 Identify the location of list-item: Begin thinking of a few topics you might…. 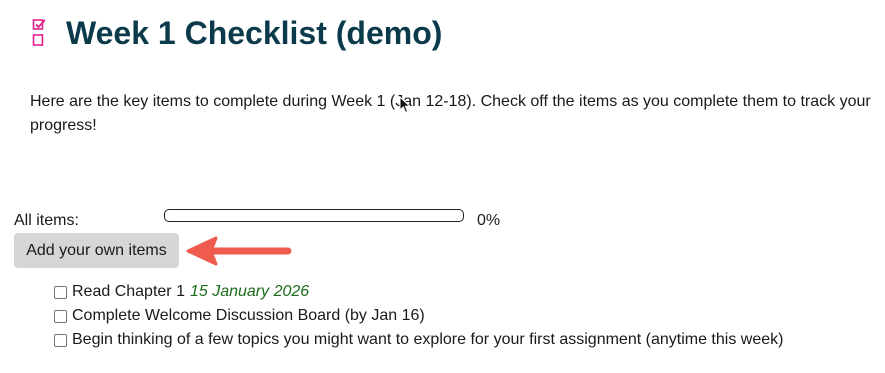
(418, 340).